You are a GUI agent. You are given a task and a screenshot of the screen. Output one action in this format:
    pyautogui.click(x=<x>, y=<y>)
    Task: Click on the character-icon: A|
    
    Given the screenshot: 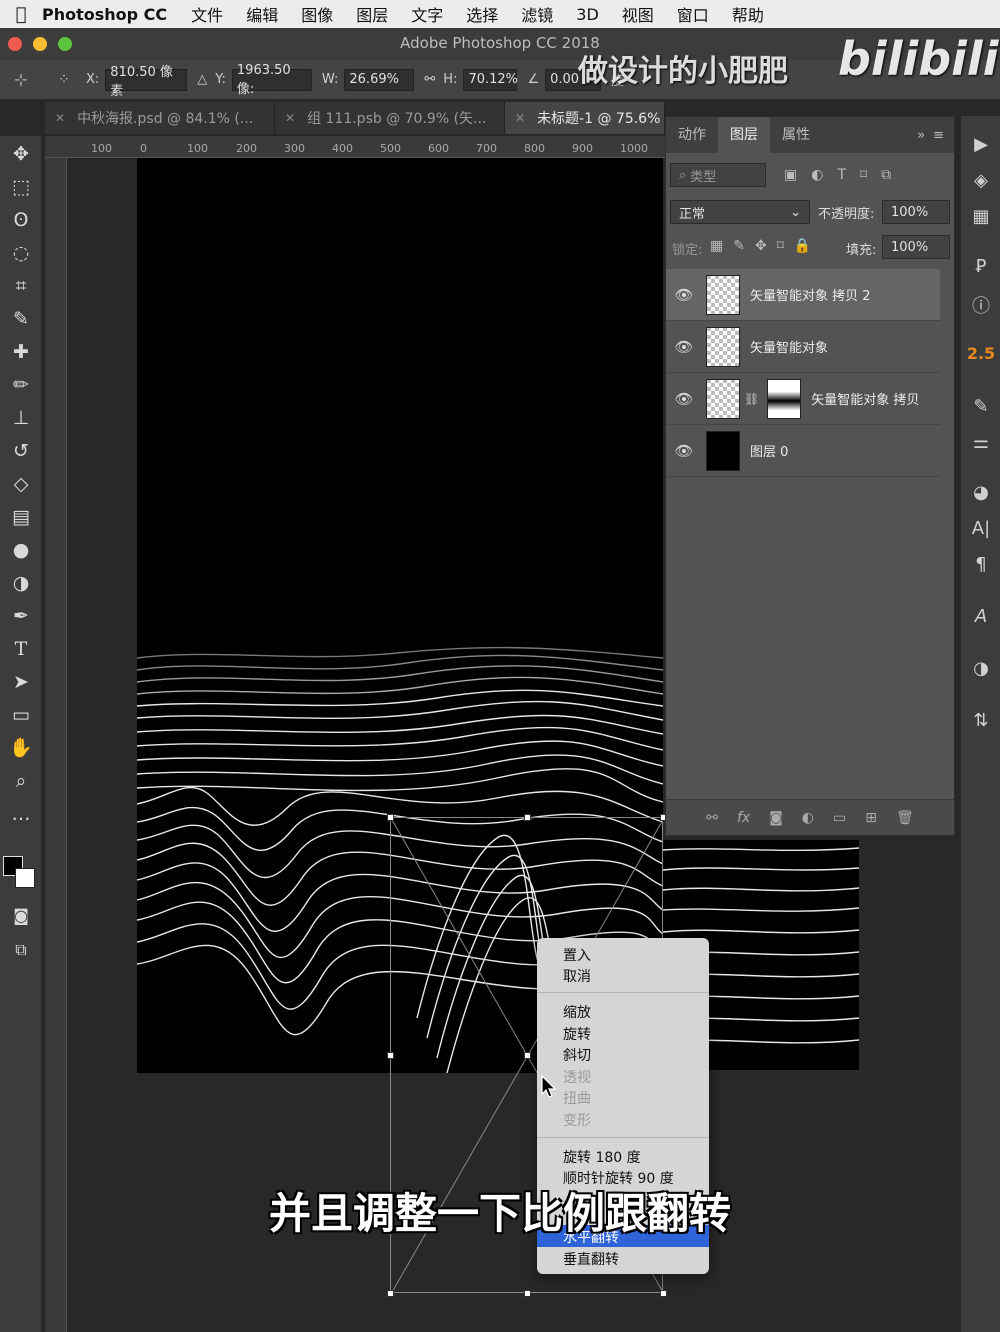 What is the action you would take?
    pyautogui.click(x=980, y=528)
    